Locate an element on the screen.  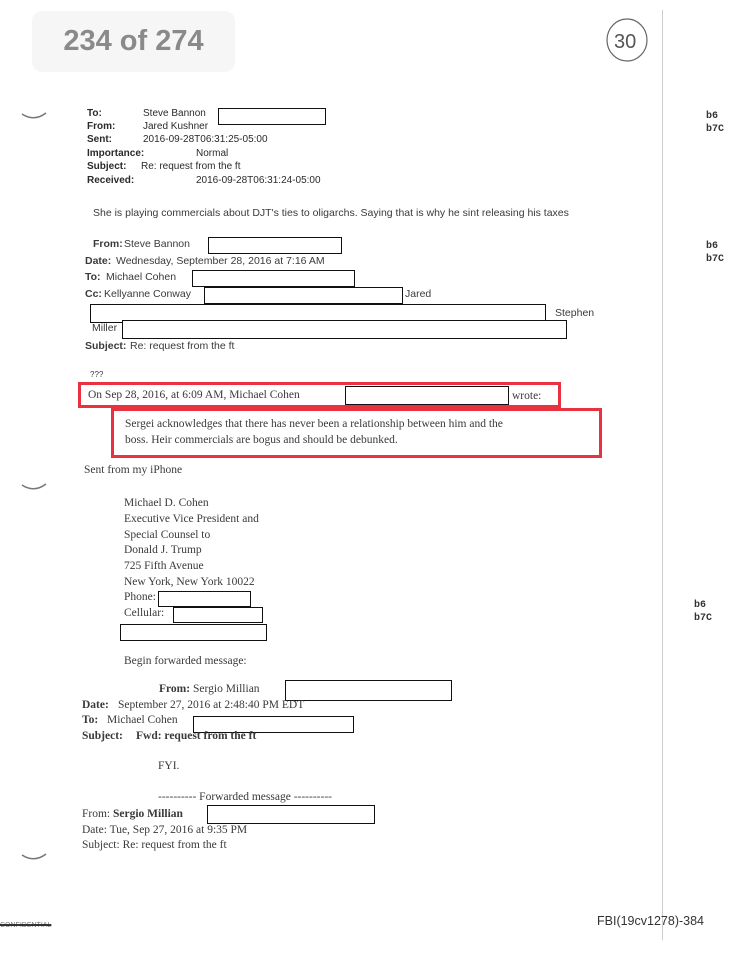
scan-edge-line is located at coordinates (662, 475).